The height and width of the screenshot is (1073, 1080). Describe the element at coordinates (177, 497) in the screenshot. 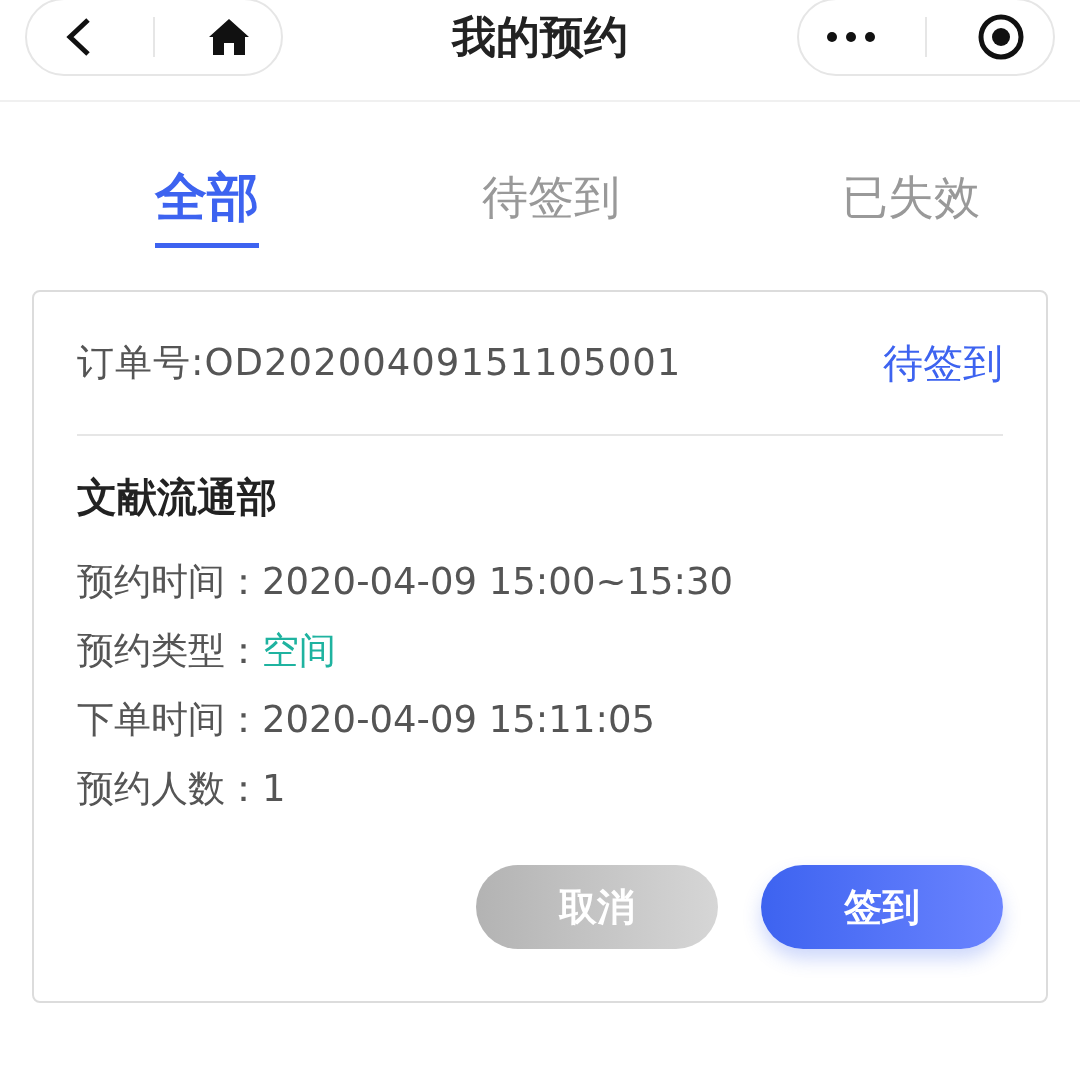

I see `department-name: 文献流通部` at that location.